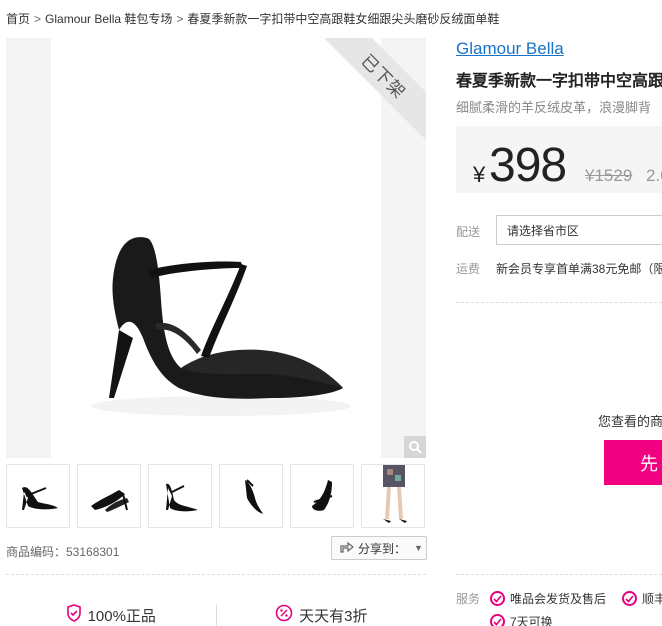  What do you see at coordinates (18, 19) in the screenshot?
I see `breadcrumb-home: 首页` at bounding box center [18, 19].